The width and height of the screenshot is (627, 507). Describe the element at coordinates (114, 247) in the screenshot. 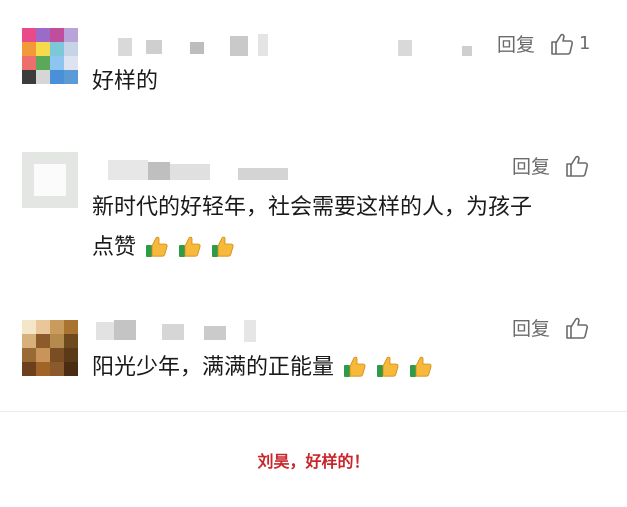

I see `comment-text-fragment: 点赞` at that location.